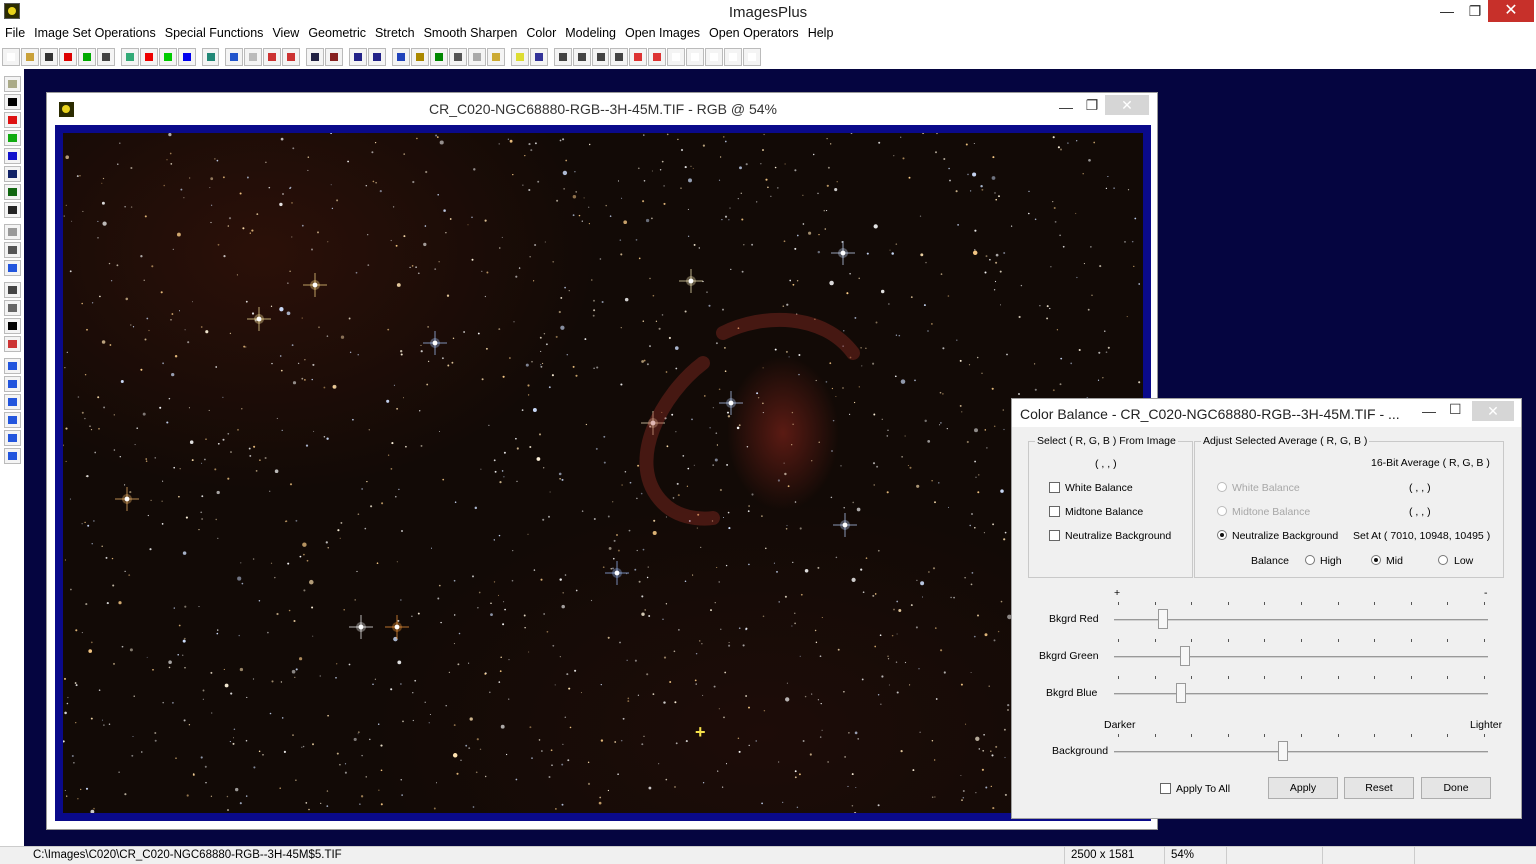  Describe the element at coordinates (1303, 788) in the screenshot. I see `apply-button: Apply` at that location.